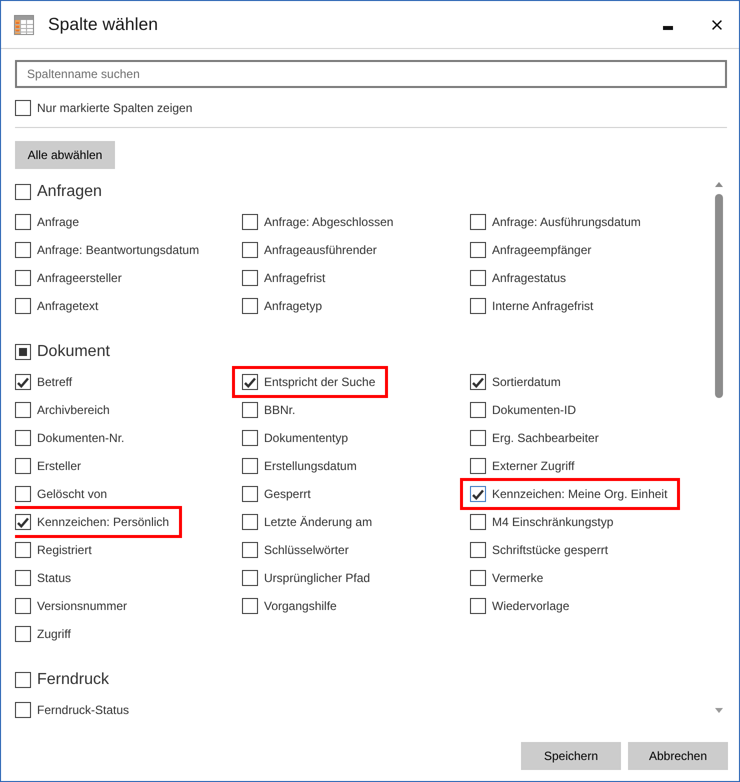 Image resolution: width=740 pixels, height=782 pixels. I want to click on column-label: Versionsnummer, so click(82, 606).